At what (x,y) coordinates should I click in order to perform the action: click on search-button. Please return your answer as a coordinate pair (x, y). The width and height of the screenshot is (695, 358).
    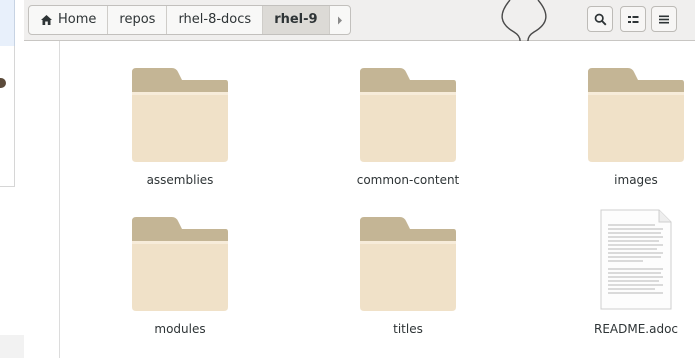
    Looking at the image, I should click on (600, 19).